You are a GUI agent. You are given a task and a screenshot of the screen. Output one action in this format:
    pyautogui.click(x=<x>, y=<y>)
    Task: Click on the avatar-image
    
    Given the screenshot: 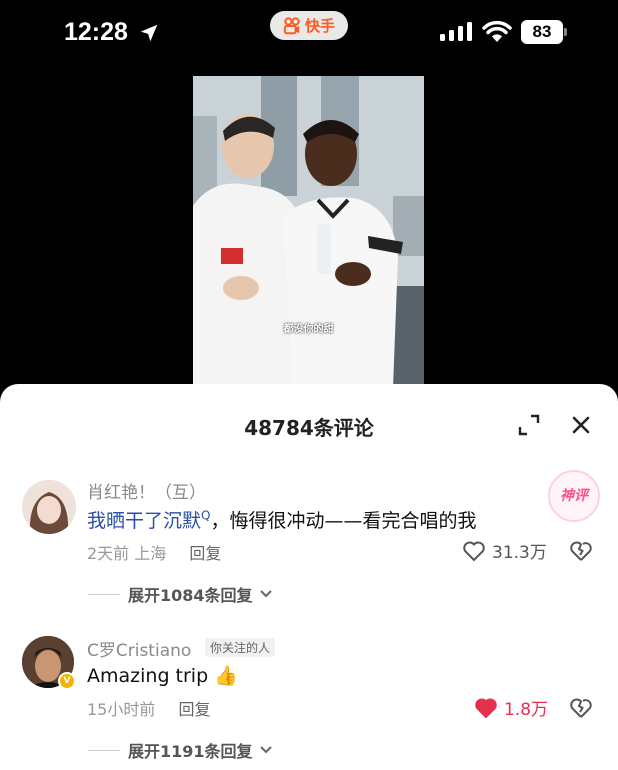 What is the action you would take?
    pyautogui.click(x=49, y=507)
    